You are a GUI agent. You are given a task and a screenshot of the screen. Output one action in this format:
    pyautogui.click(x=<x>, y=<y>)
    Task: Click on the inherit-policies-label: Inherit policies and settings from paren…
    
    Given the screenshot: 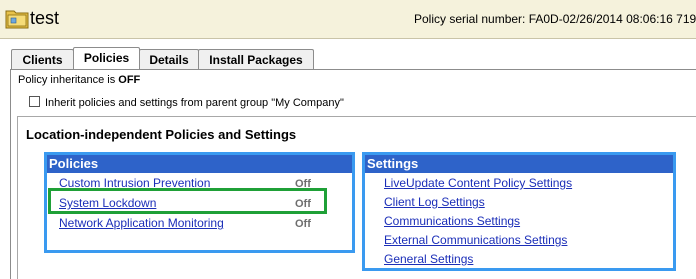 What is the action you would take?
    pyautogui.click(x=194, y=103)
    